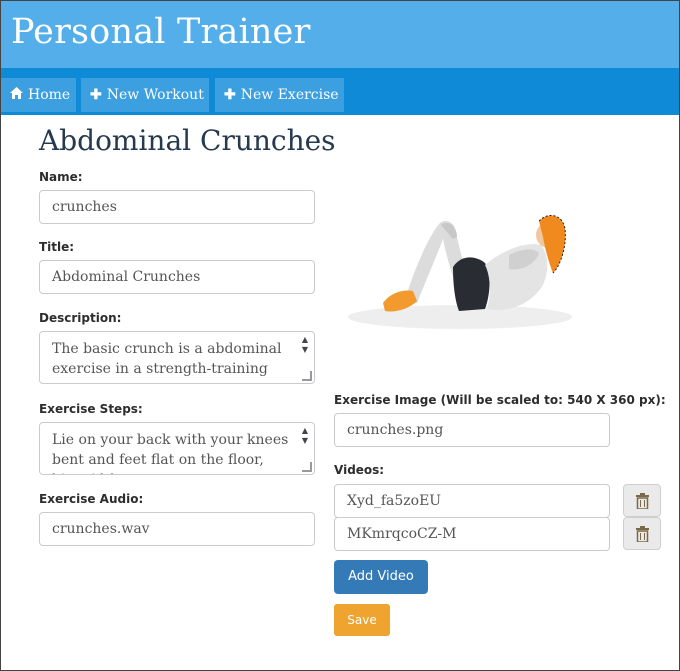 The width and height of the screenshot is (680, 671). Describe the element at coordinates (49, 95) in the screenshot. I see `nav-home-label: Home` at that location.